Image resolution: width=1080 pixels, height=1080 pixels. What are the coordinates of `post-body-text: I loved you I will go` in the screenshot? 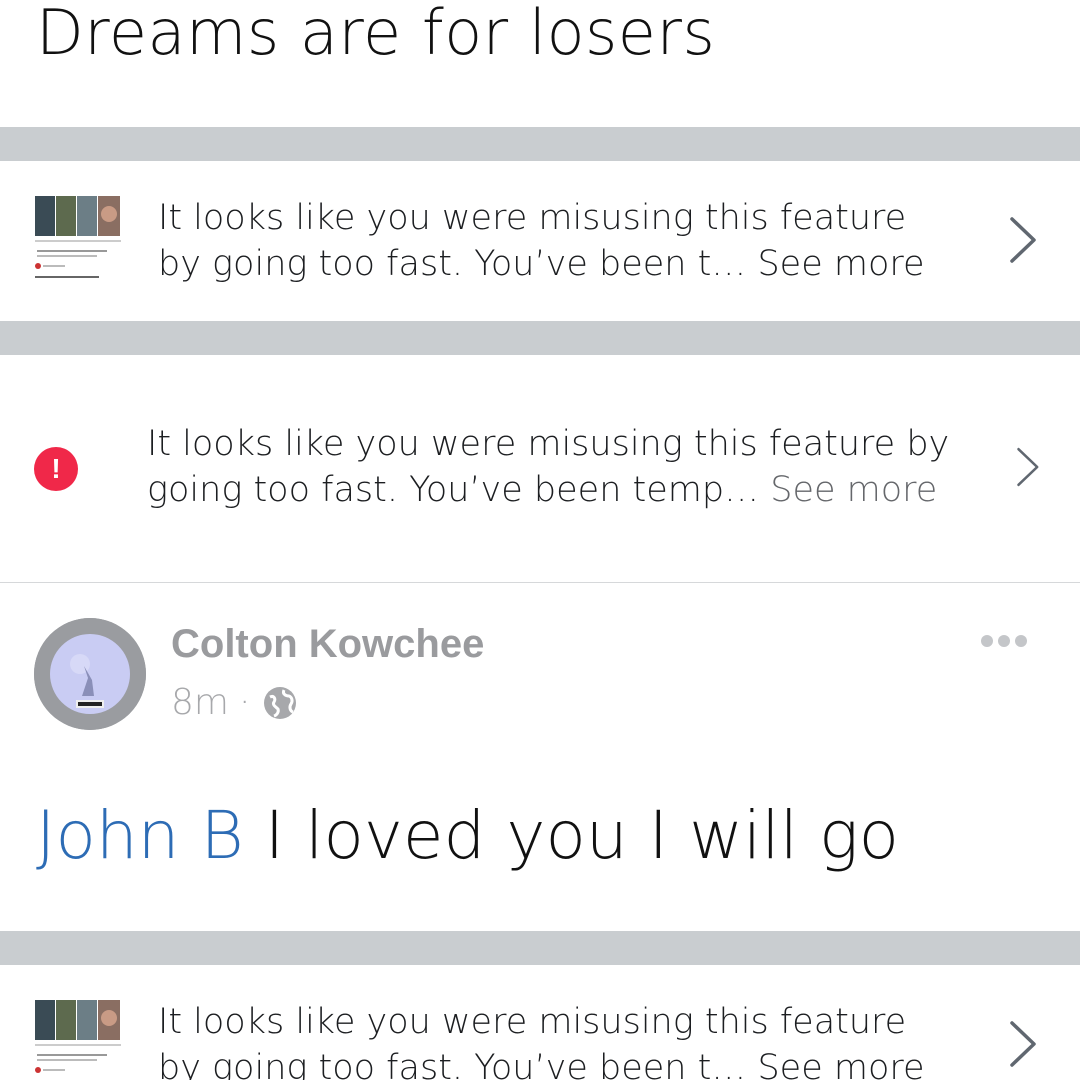 It's located at (582, 835).